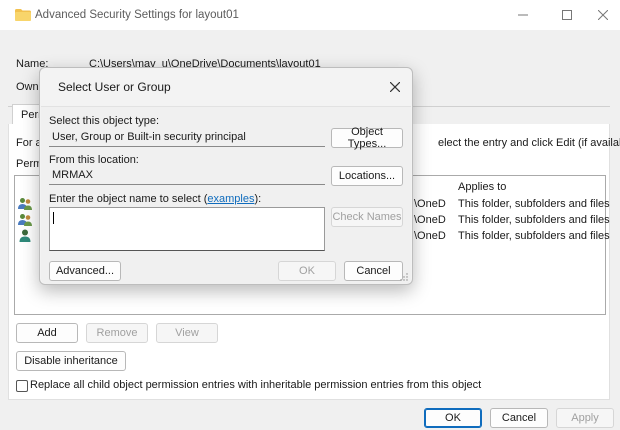 The height and width of the screenshot is (430, 620). I want to click on replace-child-permissions-checkbox, so click(22, 386).